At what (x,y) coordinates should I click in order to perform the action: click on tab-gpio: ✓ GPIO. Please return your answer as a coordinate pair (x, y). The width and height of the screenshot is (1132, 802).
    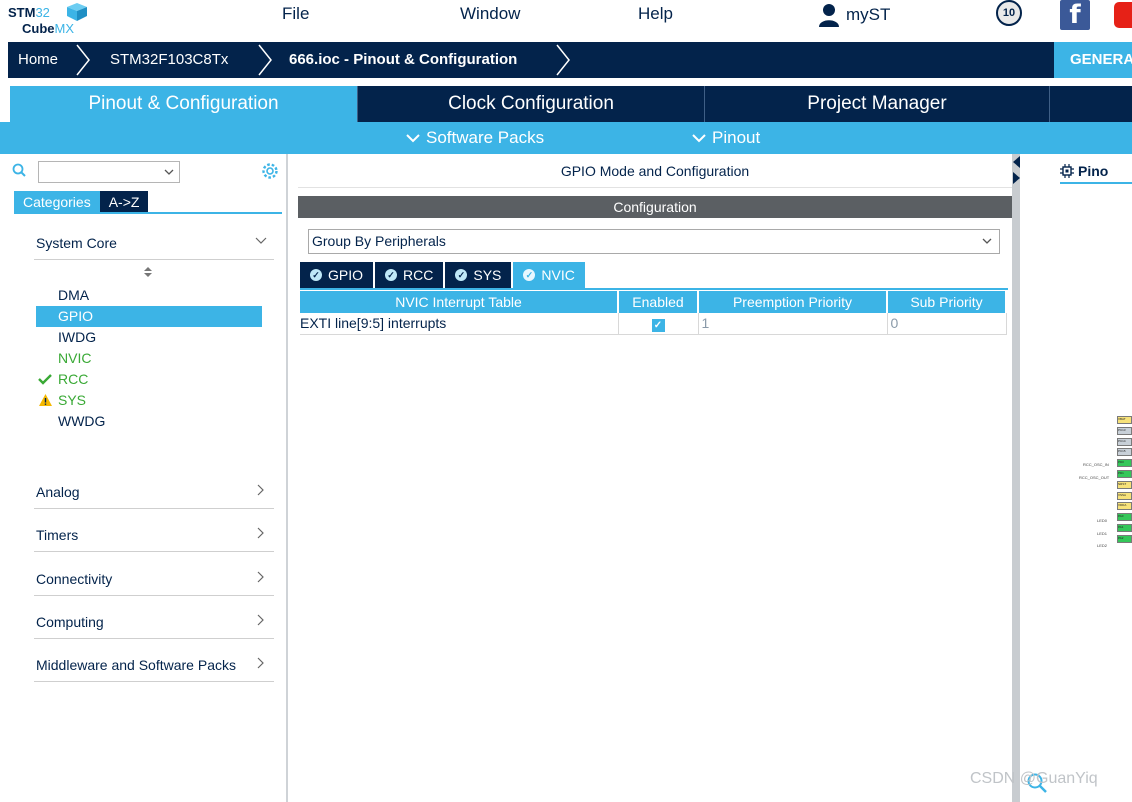
    Looking at the image, I should click on (337, 275).